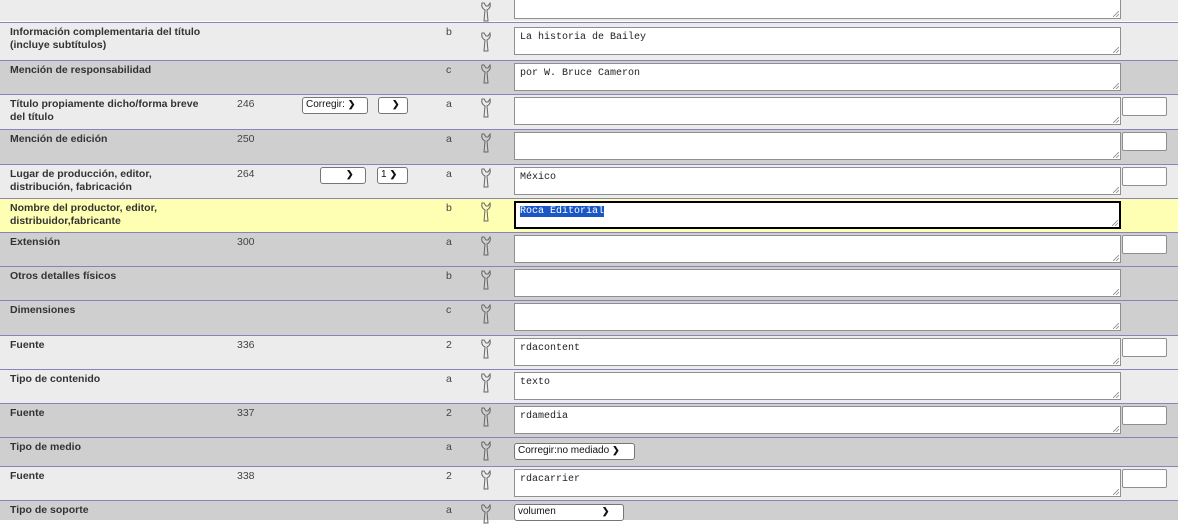  I want to click on field-row-extension: Extensión 300 a, so click(589, 249).